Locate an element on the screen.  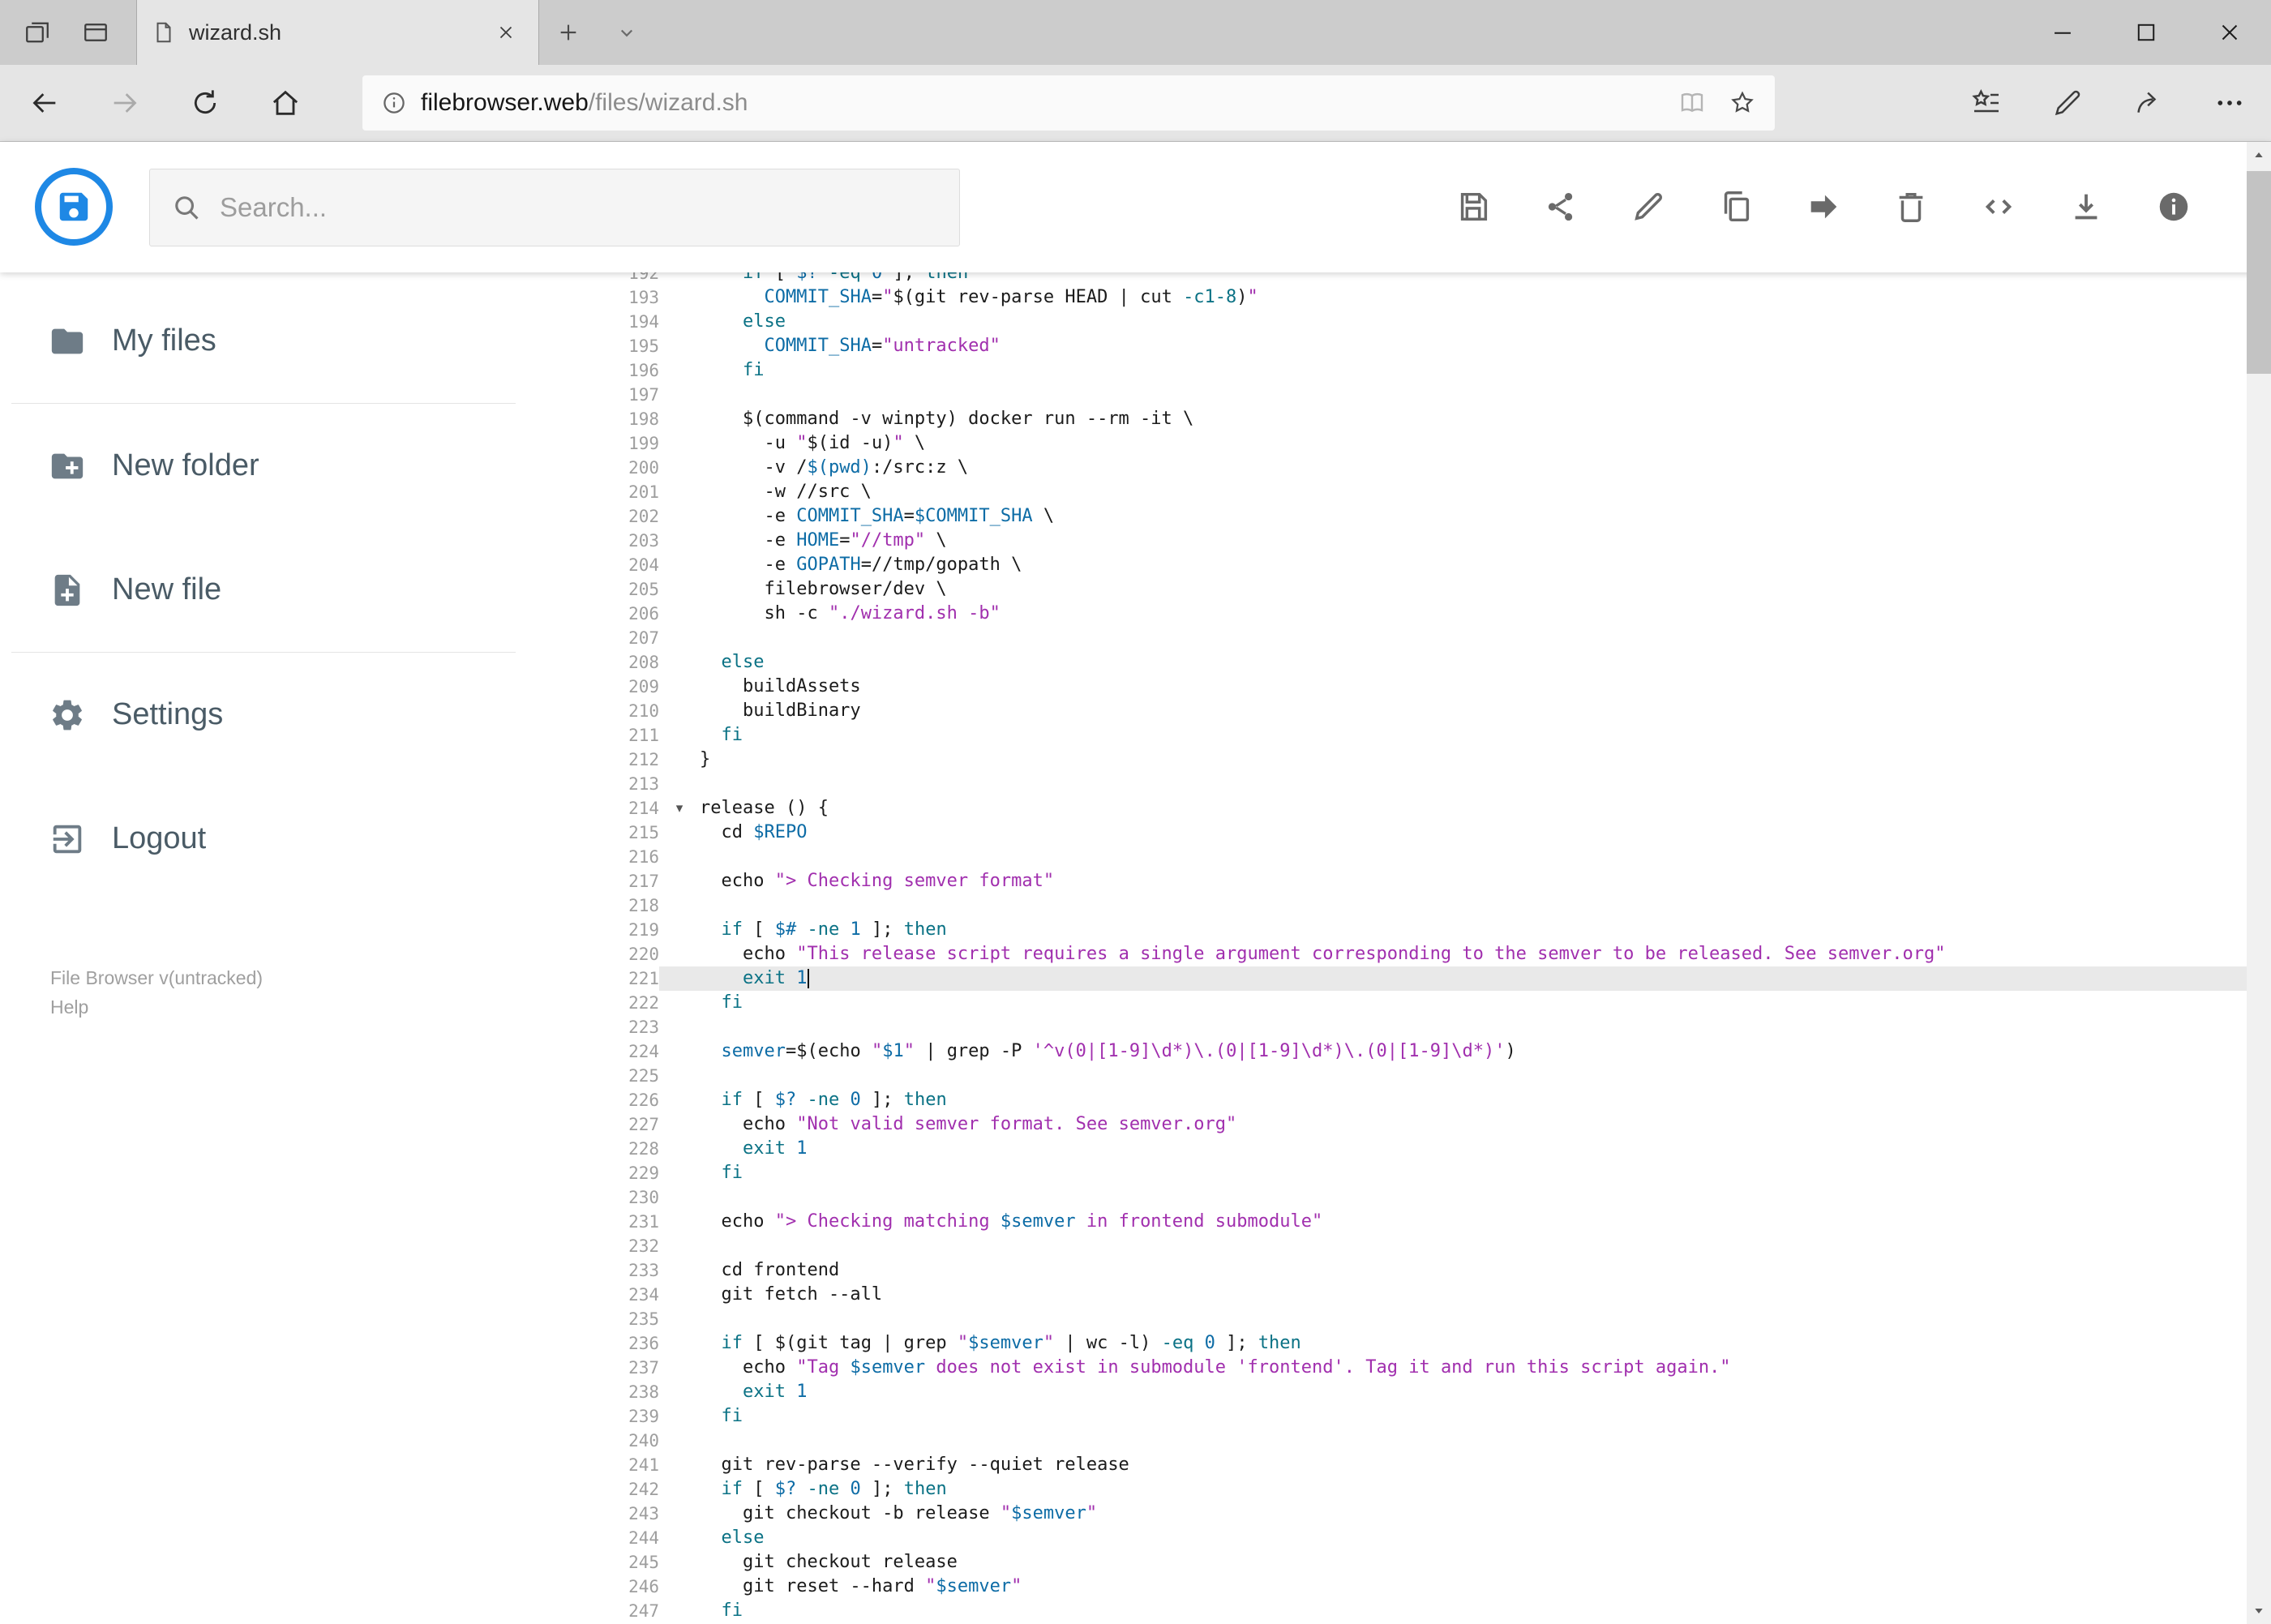
refresh-button is located at coordinates (205, 103).